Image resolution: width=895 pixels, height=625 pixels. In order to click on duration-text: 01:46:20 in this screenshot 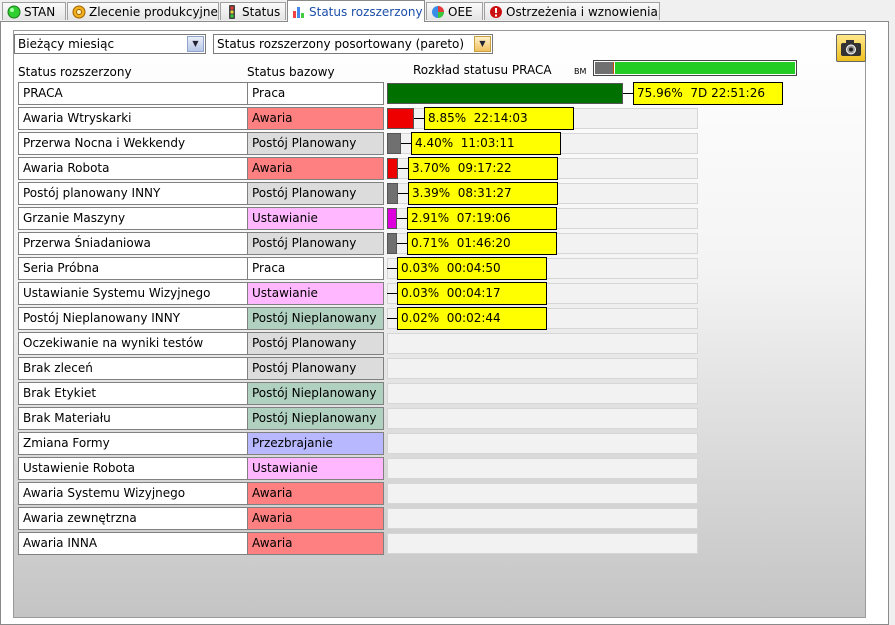, I will do `click(483, 243)`.